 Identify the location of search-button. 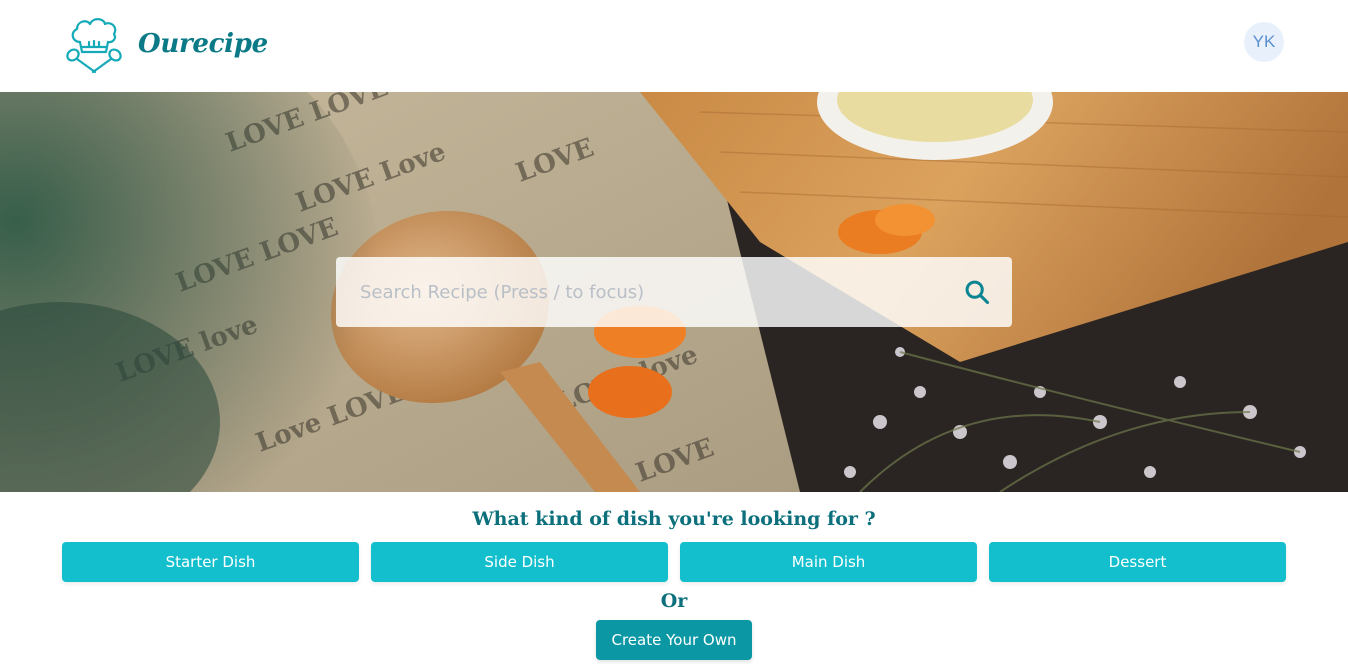
(977, 292).